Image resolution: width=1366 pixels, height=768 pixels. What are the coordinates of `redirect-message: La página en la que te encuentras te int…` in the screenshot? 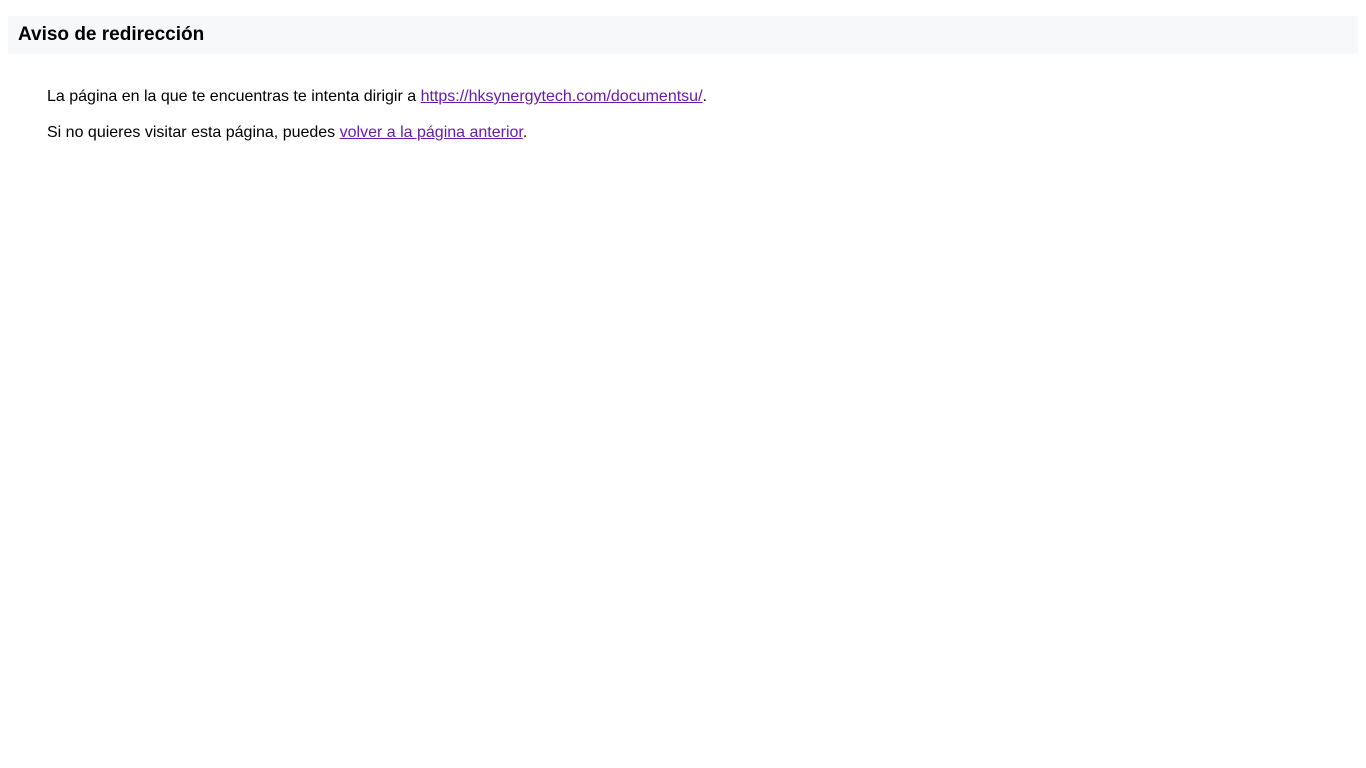 It's located at (377, 97).